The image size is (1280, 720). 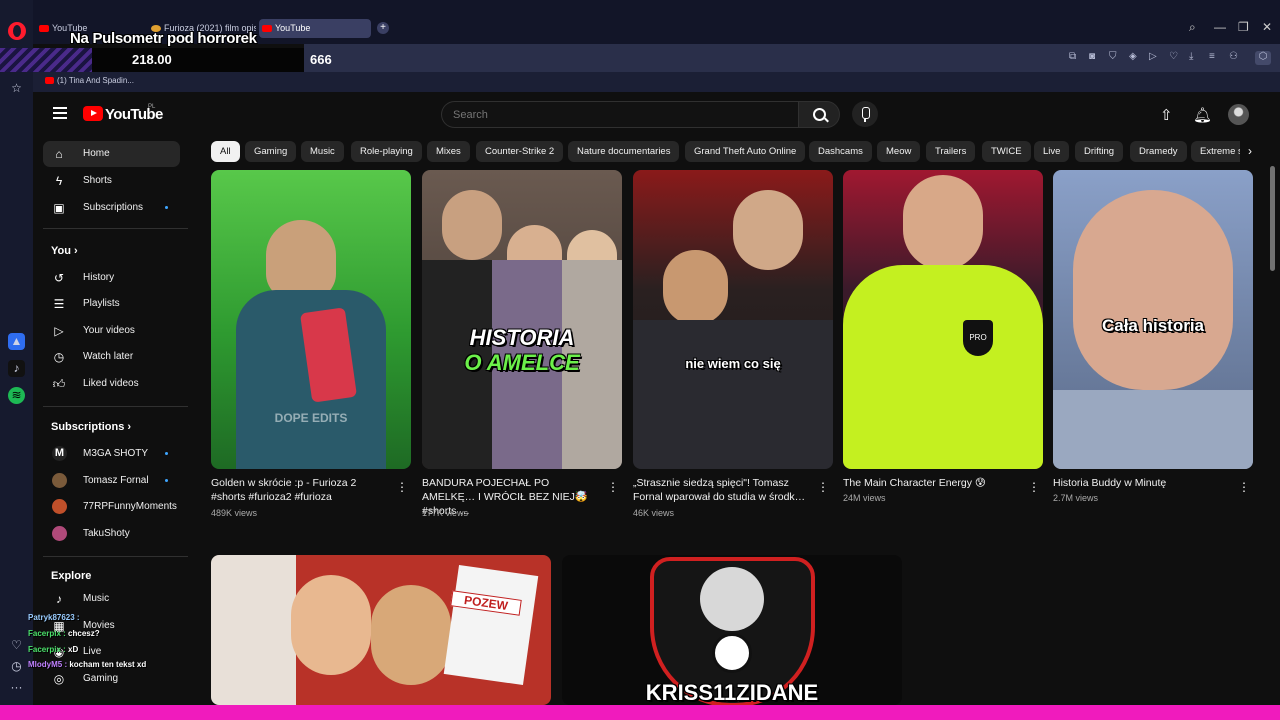 I want to click on menu-icon: ≡, so click(x=1212, y=56).